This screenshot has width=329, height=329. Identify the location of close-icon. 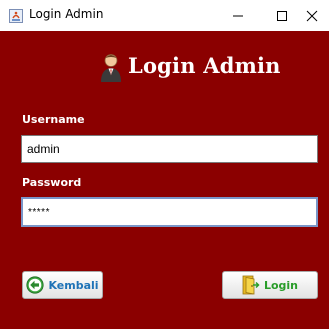
(312, 15).